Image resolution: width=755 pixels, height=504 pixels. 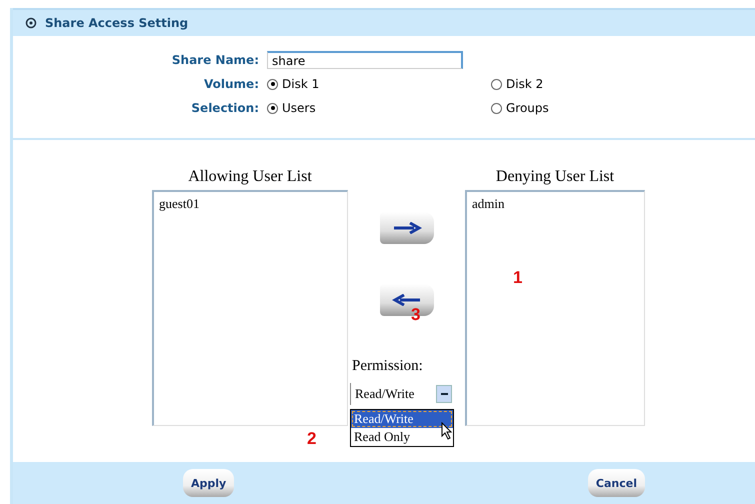 I want to click on radio-label: Disk 1, so click(x=301, y=84).